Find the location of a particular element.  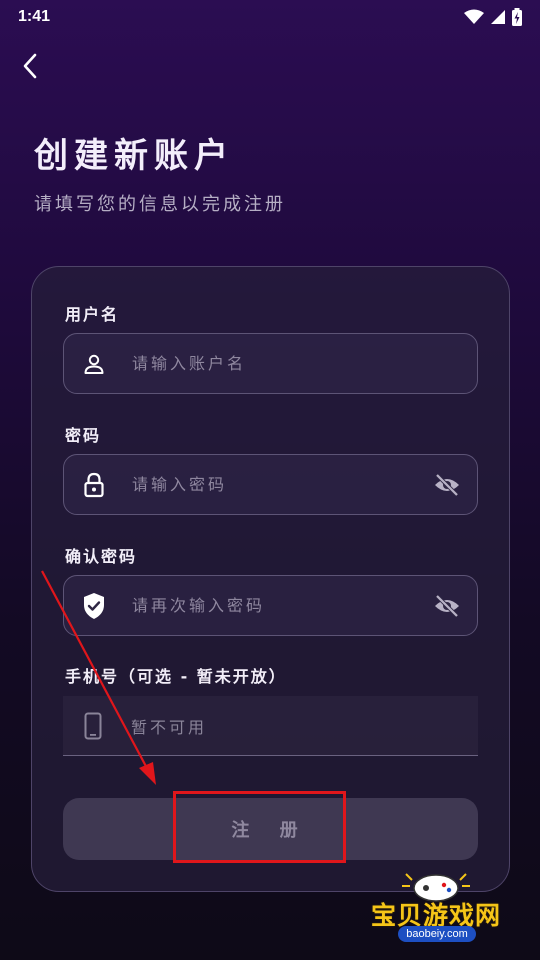

watermark-url: baobeiy.com is located at coordinates (437, 934).